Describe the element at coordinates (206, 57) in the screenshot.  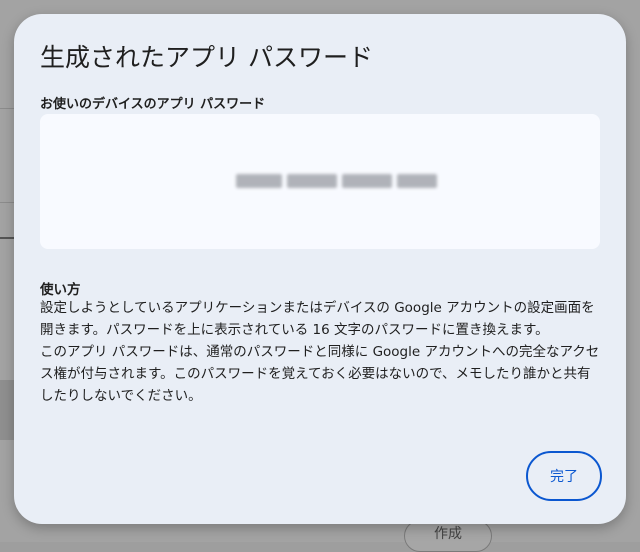
I see `dialog-title: 生成されたアプリ パスワード` at that location.